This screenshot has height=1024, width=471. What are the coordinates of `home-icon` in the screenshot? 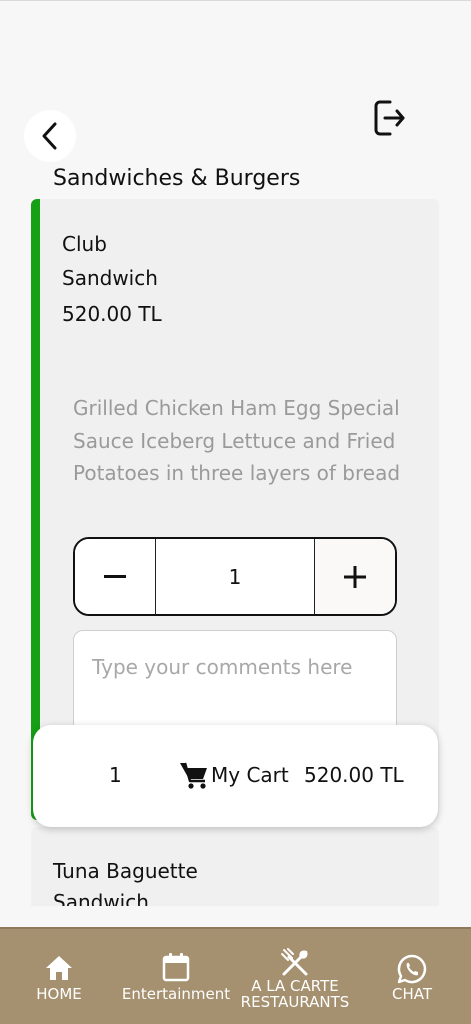 It's located at (59, 968).